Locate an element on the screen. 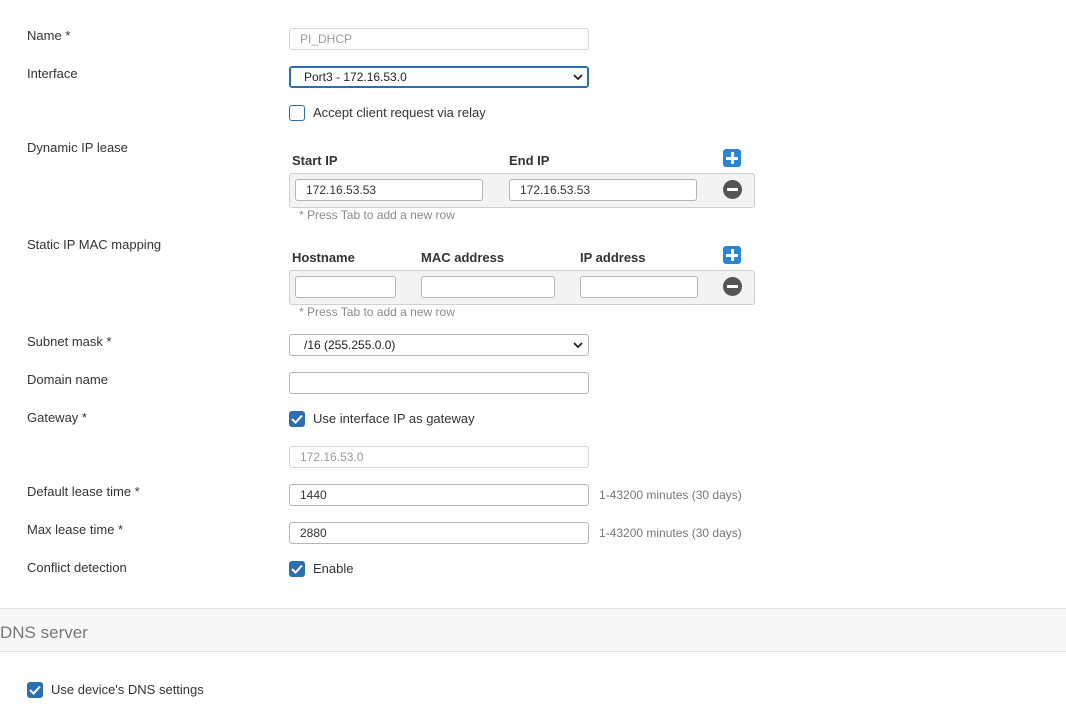  conflict-detection-checkbox is located at coordinates (297, 569).